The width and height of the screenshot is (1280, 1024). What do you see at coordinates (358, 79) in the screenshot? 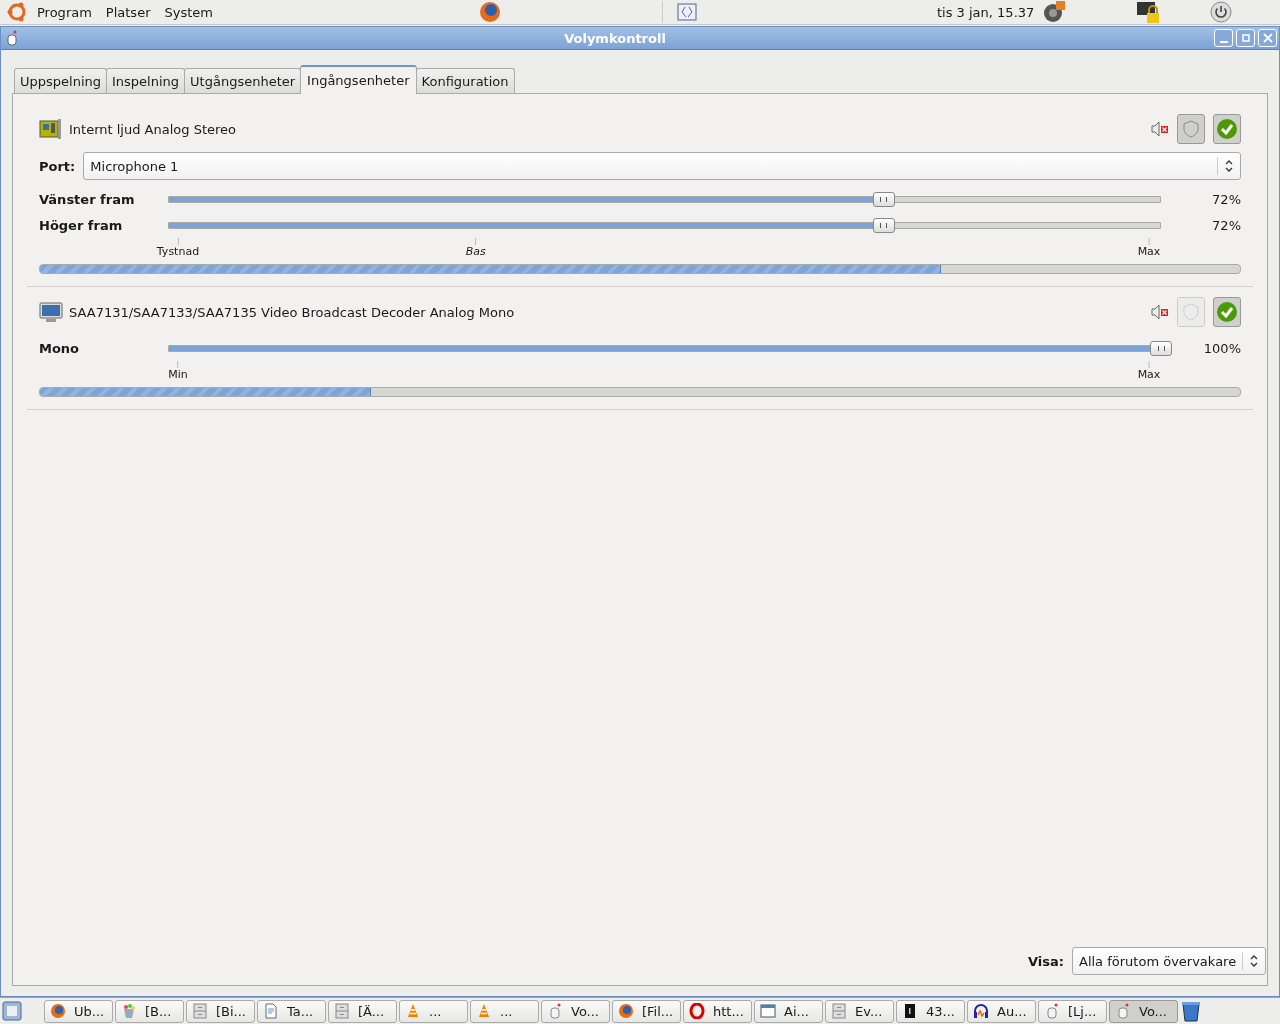
I see `tab: Ingångsenheter` at bounding box center [358, 79].